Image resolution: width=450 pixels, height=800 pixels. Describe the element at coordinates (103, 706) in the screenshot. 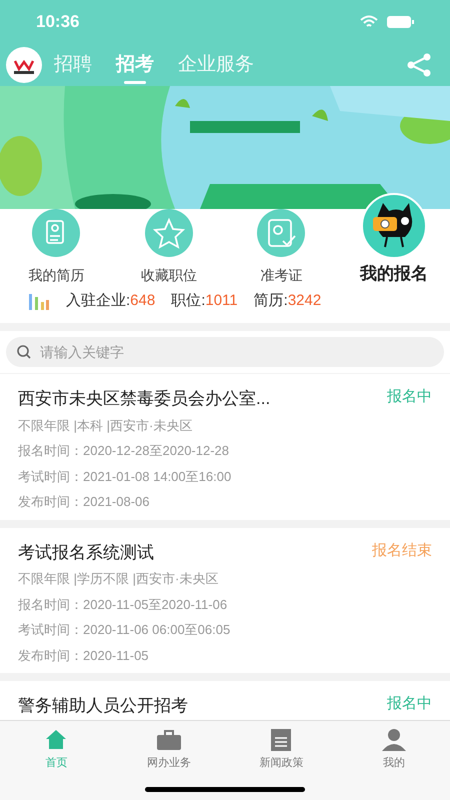

I see `exam-title: 警务辅助人员公开招考` at that location.